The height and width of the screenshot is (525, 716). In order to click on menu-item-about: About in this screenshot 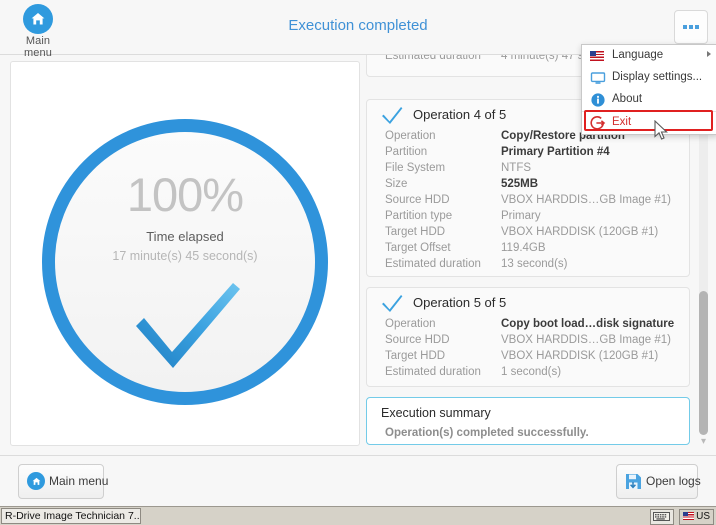, I will do `click(649, 100)`.